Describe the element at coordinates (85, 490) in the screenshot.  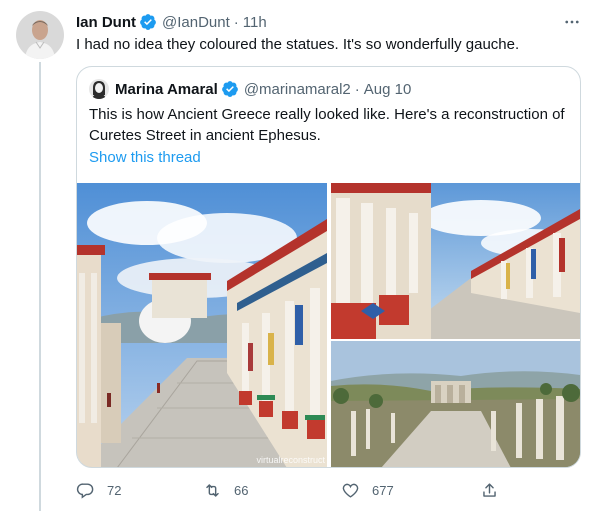
I see `reply-icon` at that location.